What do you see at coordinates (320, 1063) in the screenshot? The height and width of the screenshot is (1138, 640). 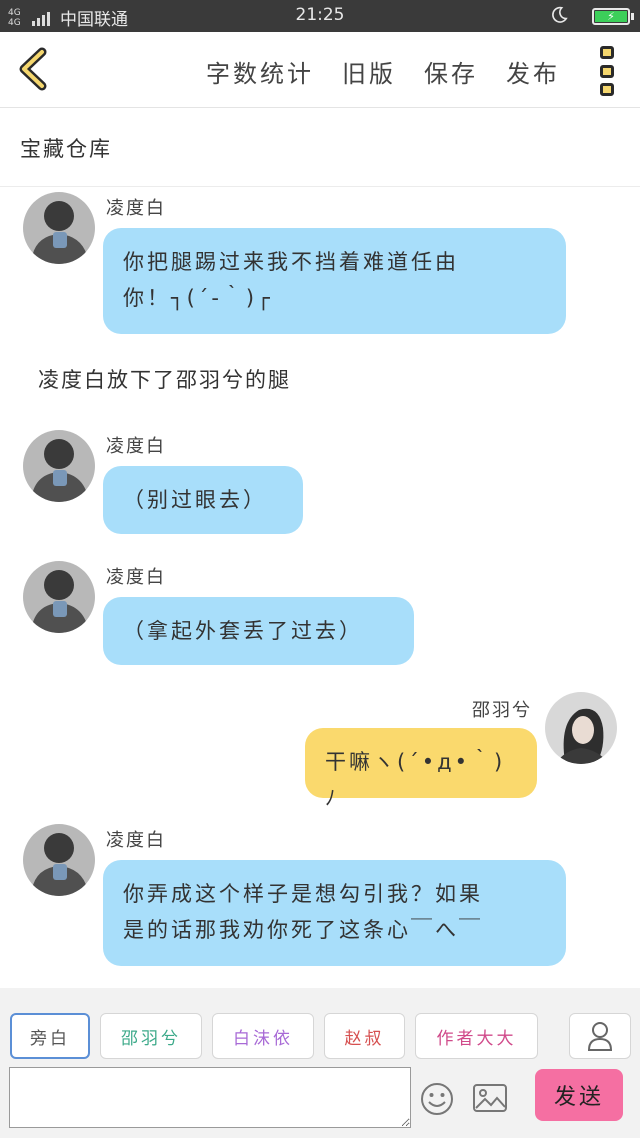 I see `composer: 旁白 邵羽兮 白沫依 赵叔 作者大大 发送` at bounding box center [320, 1063].